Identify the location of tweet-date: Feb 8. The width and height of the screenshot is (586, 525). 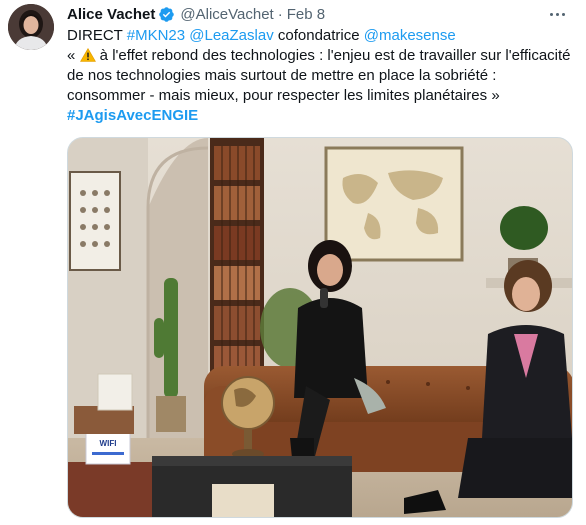
(306, 14).